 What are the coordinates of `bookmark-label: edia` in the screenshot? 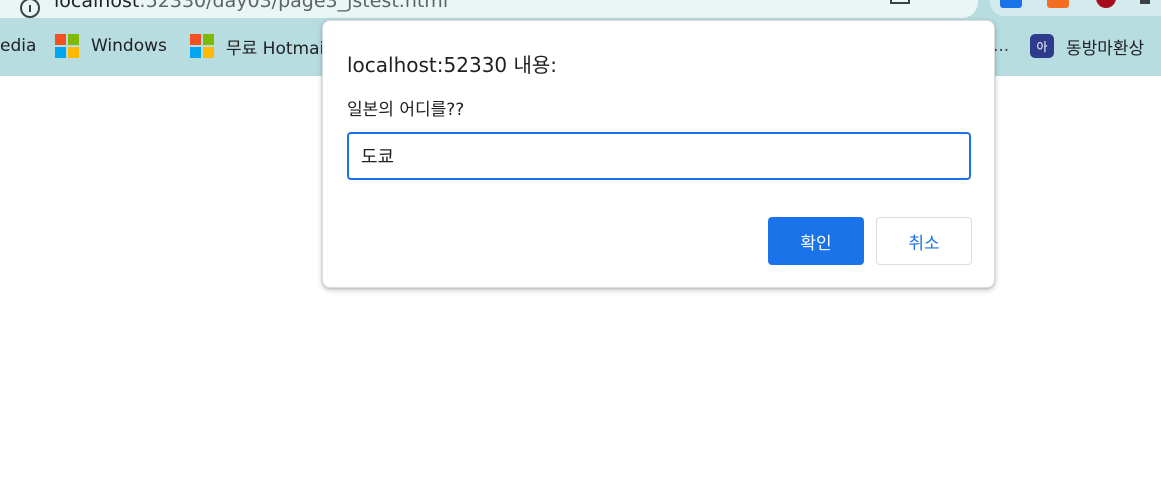 It's located at (18, 46).